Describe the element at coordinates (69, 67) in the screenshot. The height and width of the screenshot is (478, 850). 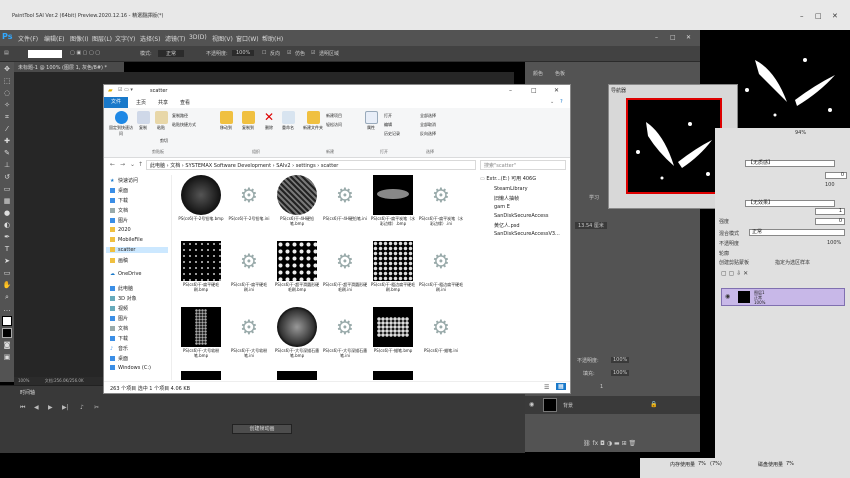
I see `ps-document-tab: 未标题-1 @ 100% (图层 1, 灰色/8#) *` at that location.